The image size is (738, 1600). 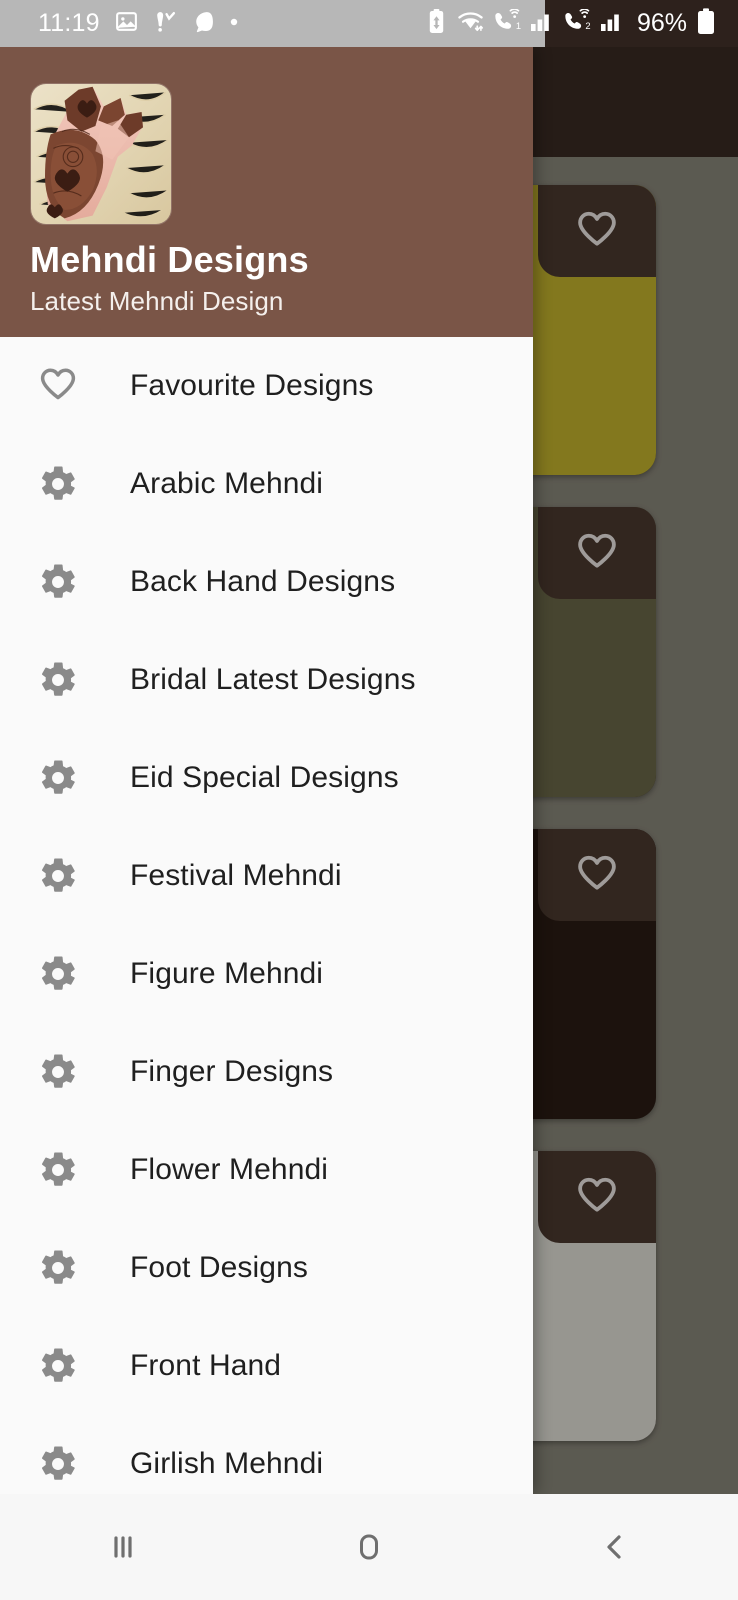 What do you see at coordinates (234, 24) in the screenshot?
I see `dot-icon` at bounding box center [234, 24].